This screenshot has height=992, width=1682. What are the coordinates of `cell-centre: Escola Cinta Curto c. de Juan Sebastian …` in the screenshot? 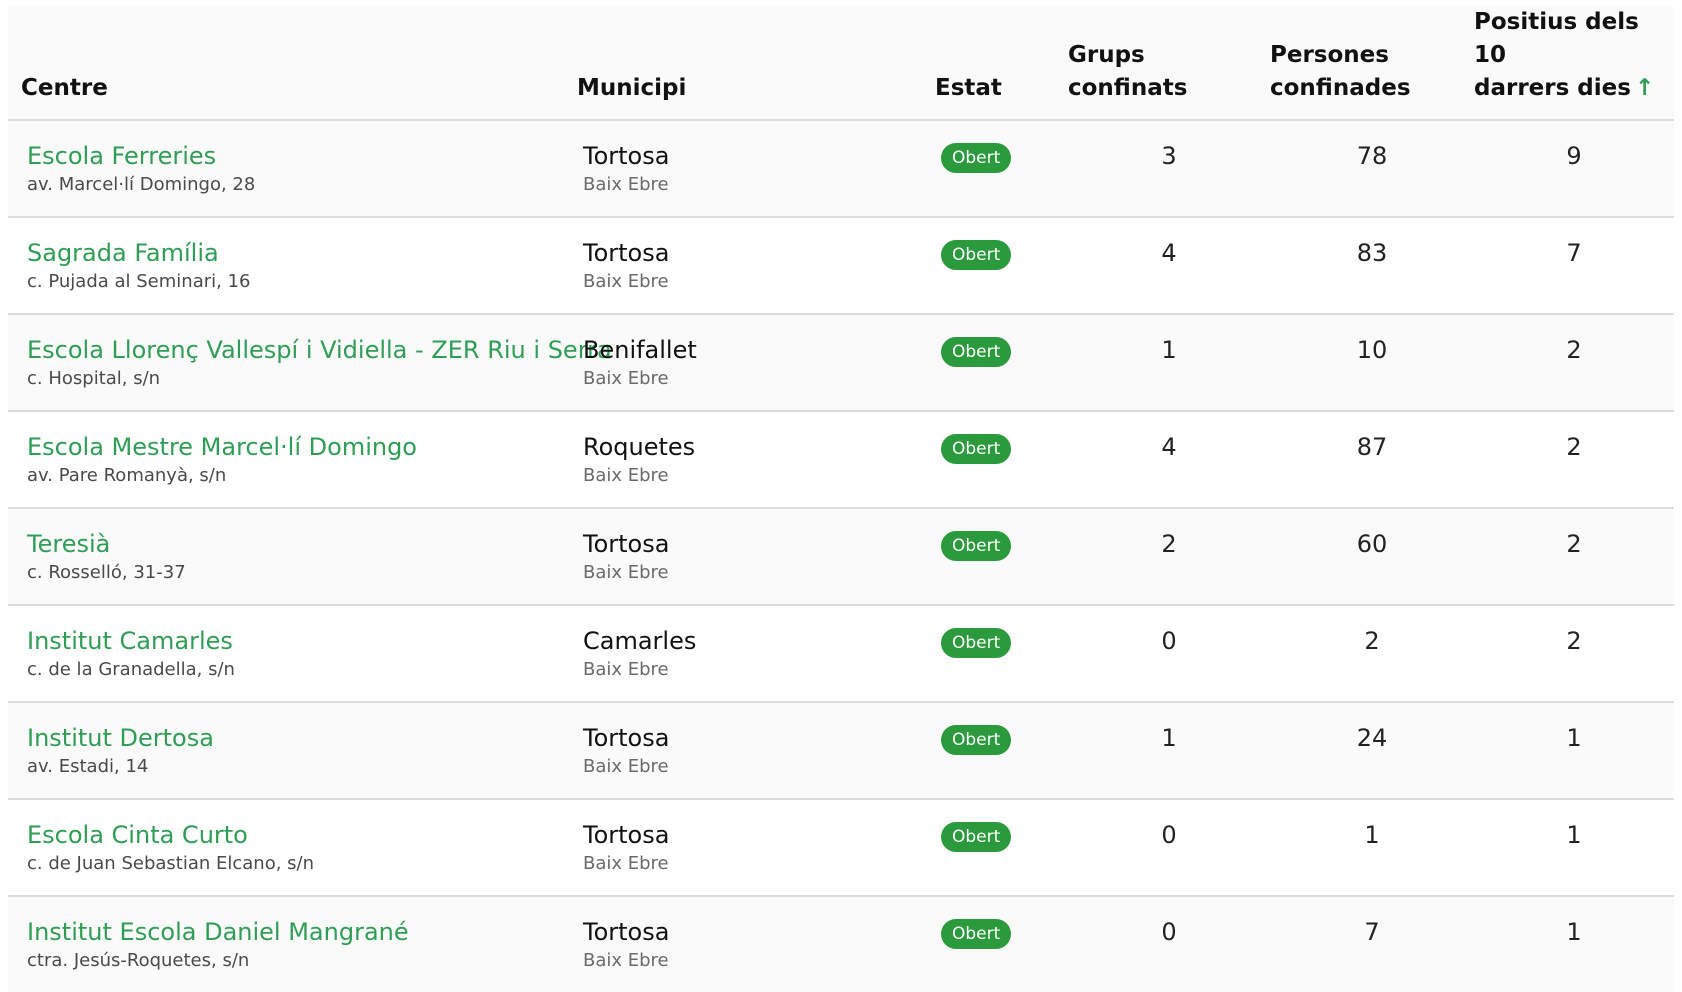 It's located at (292, 847).